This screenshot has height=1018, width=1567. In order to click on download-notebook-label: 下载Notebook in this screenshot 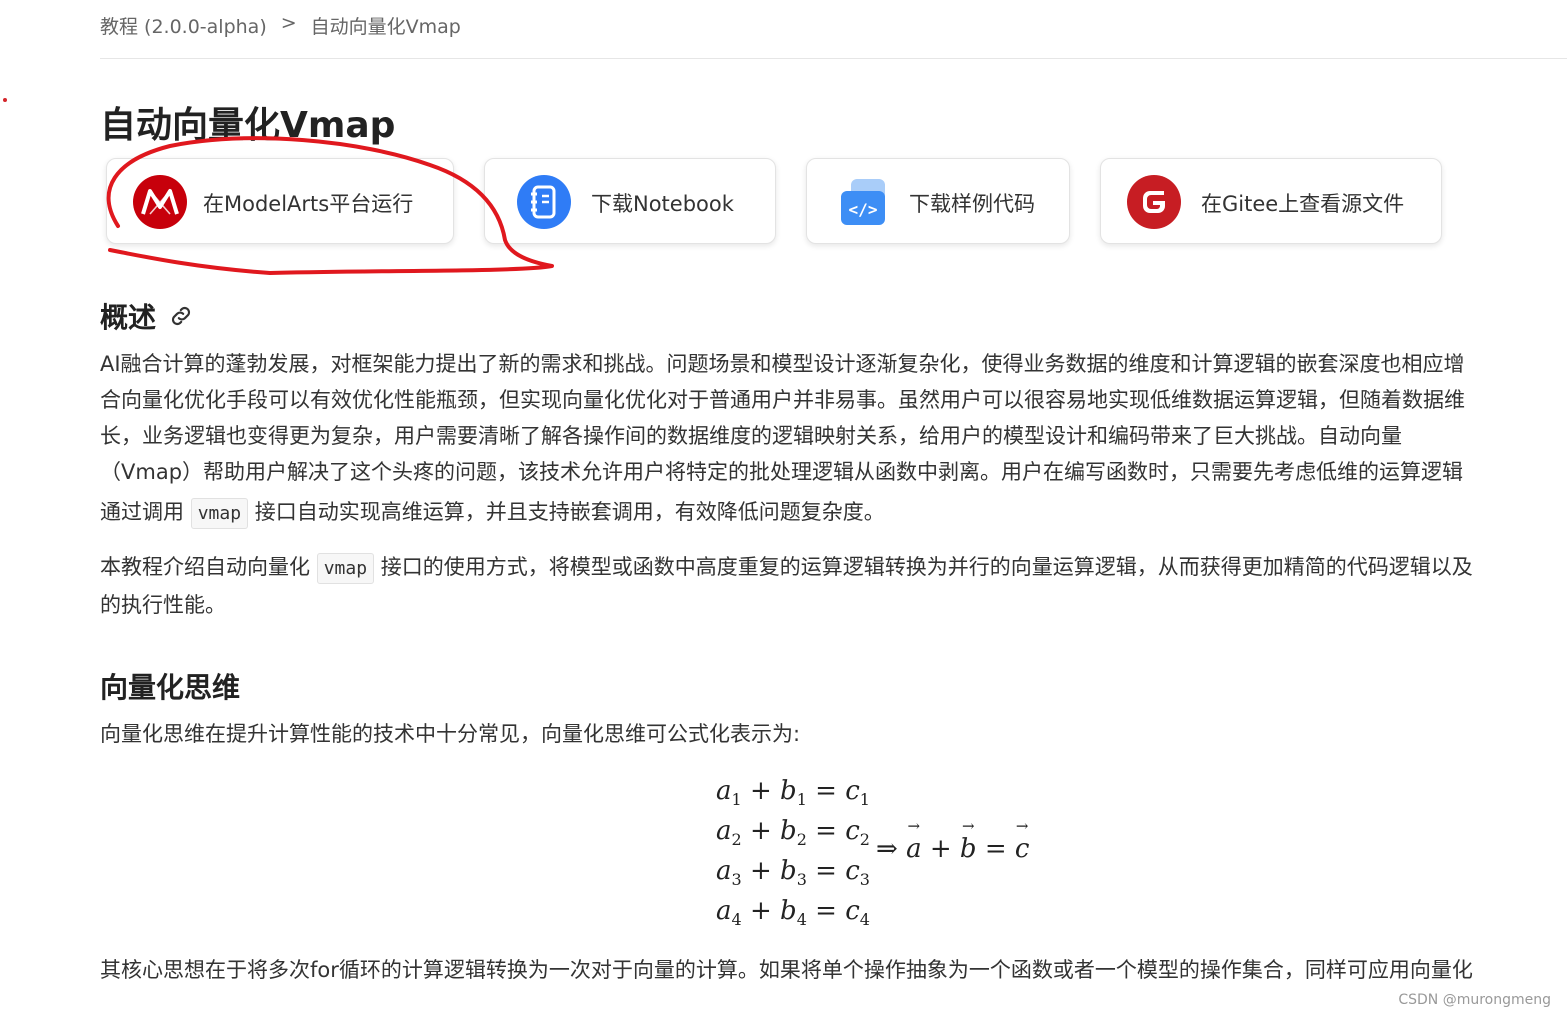, I will do `click(662, 204)`.